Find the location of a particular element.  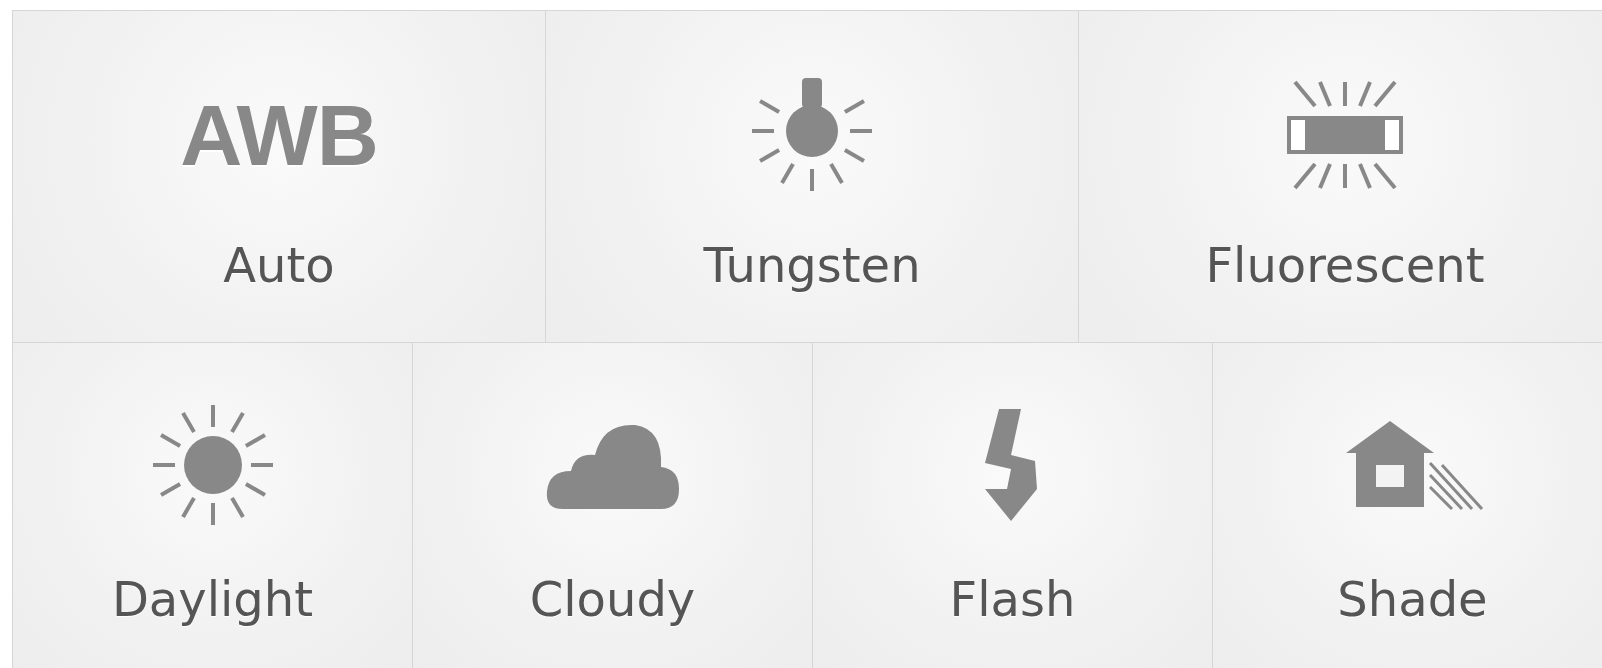

light-mode-button: Daylight is located at coordinates (212, 505).